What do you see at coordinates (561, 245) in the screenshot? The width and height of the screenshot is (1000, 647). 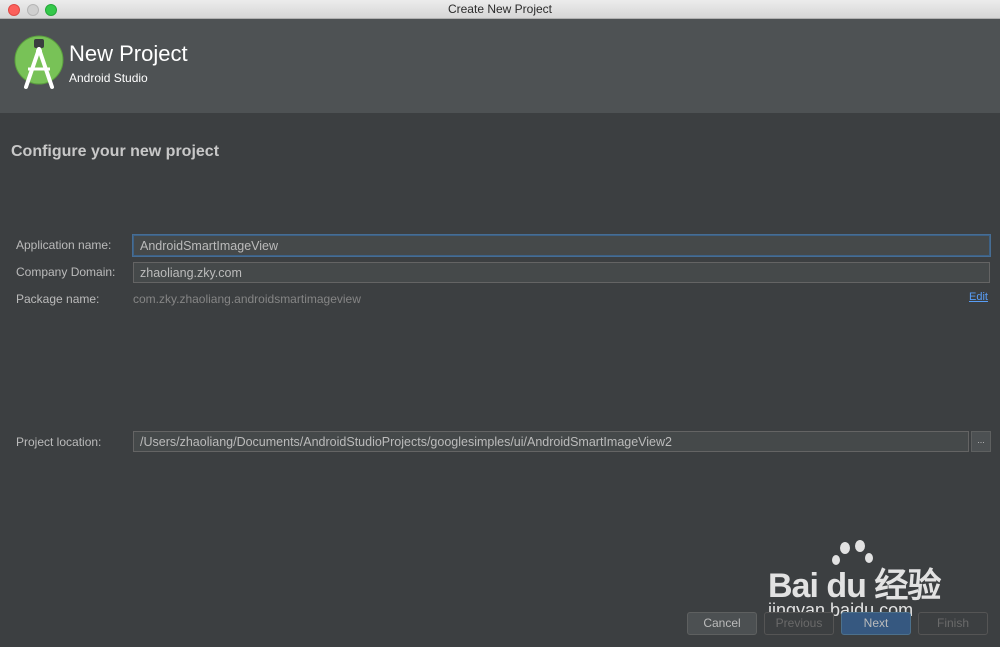 I see `app-name-input` at bounding box center [561, 245].